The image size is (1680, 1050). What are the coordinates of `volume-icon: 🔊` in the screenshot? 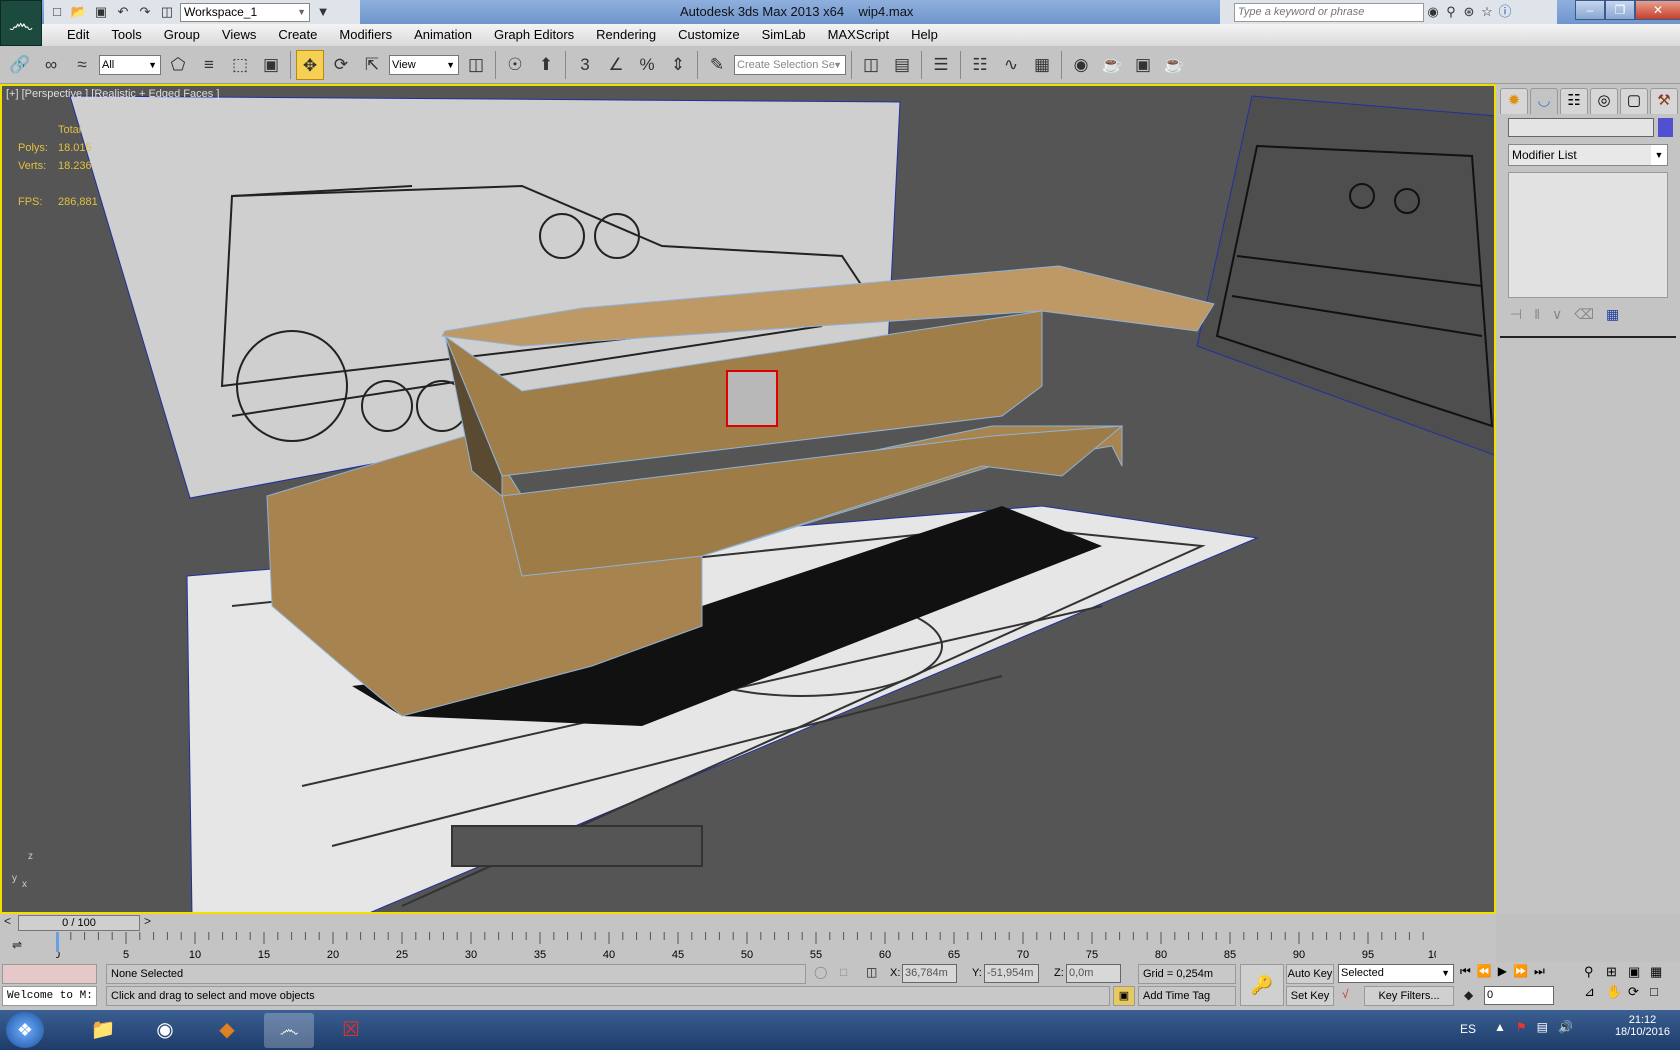 It's located at (1565, 1027).